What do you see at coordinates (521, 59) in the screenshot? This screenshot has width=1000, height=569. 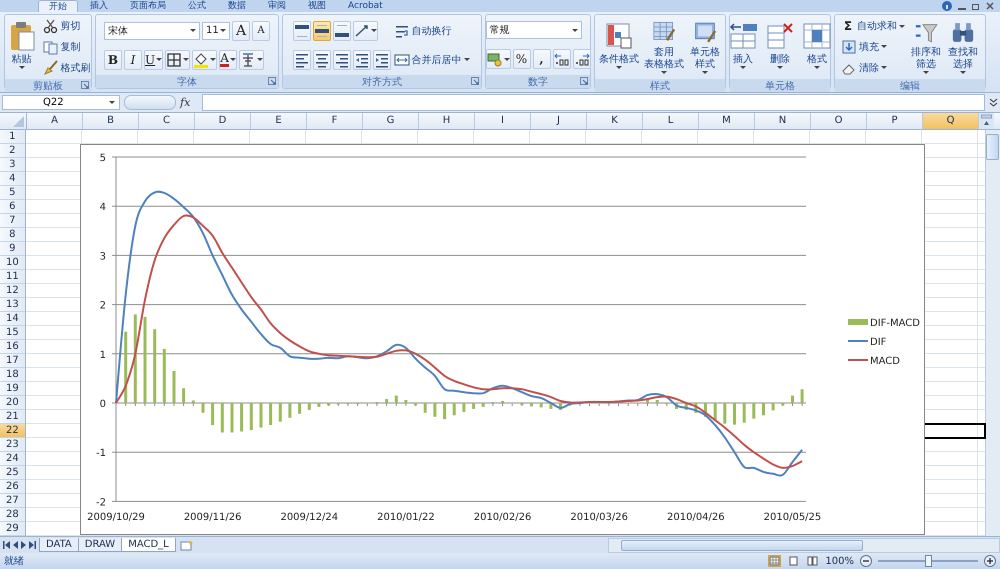 I see `toolbar-button: %` at bounding box center [521, 59].